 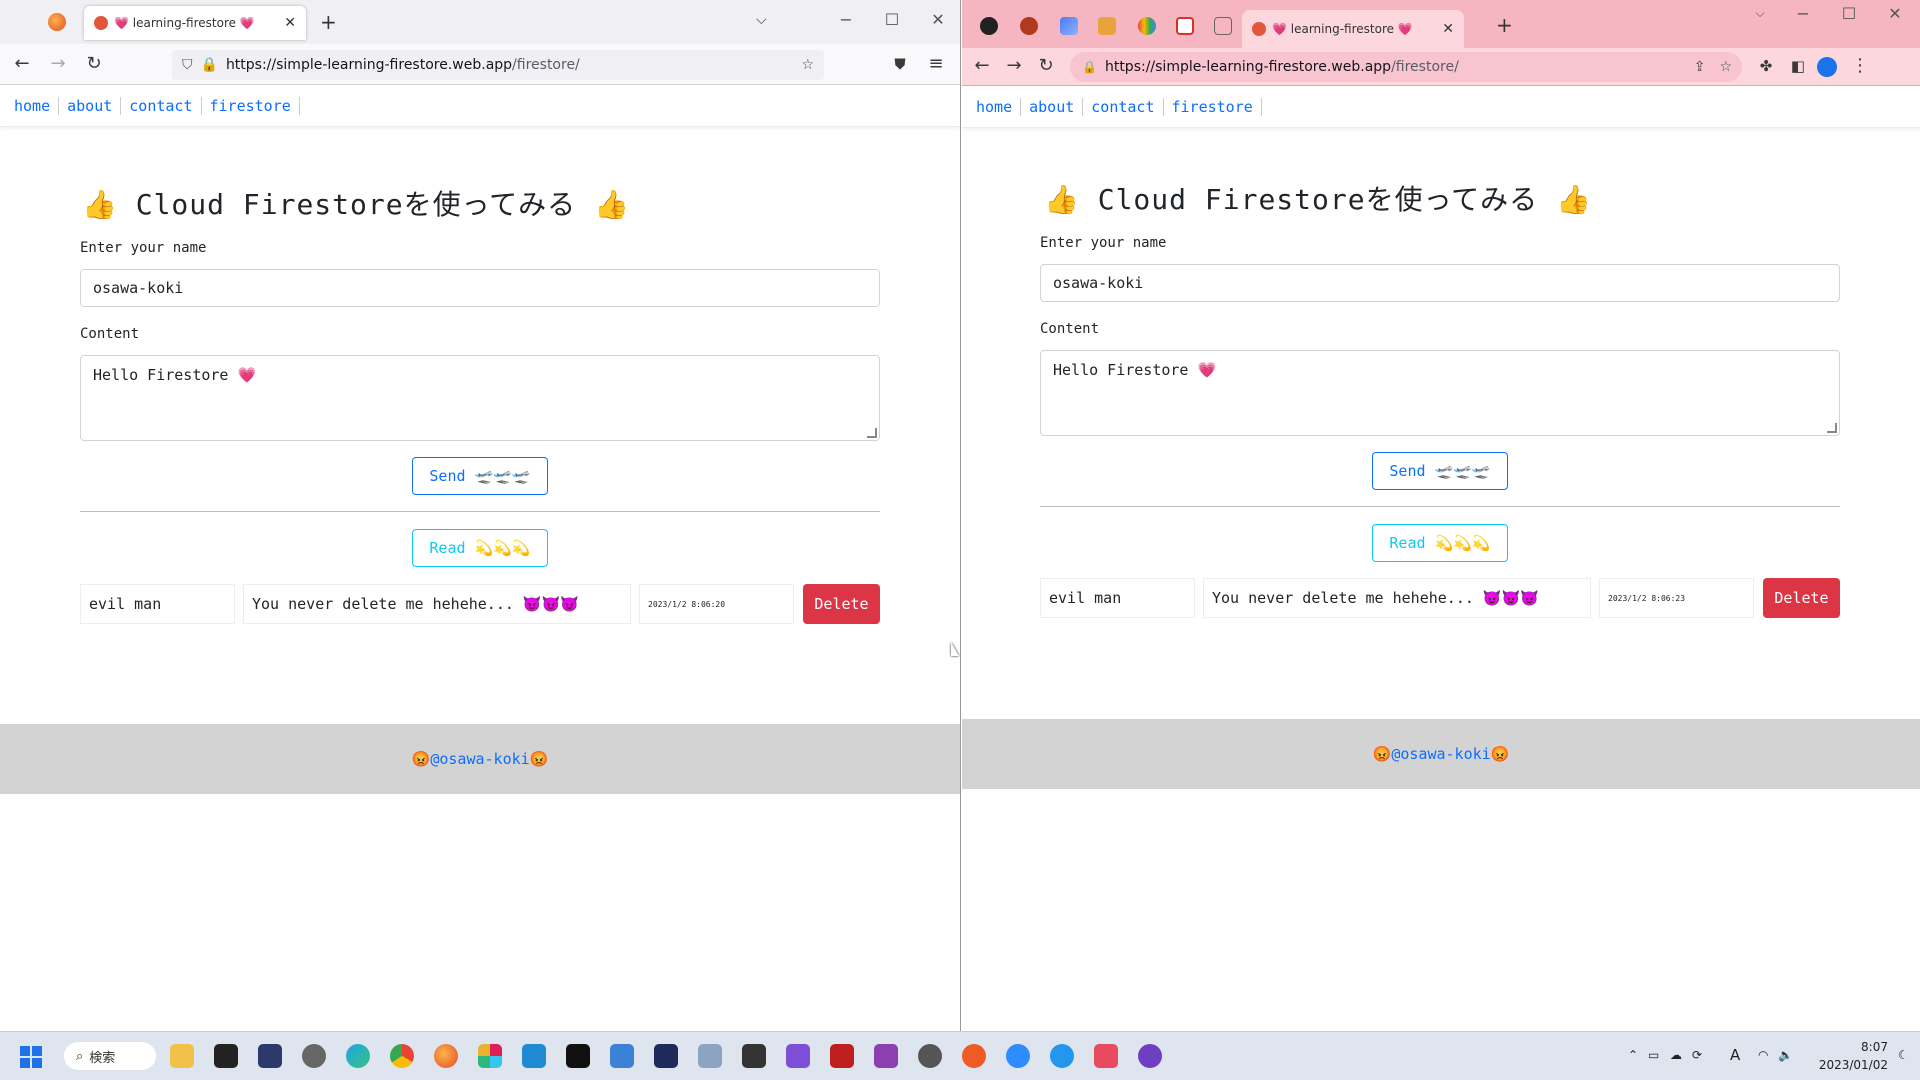 I want to click on remote-desktop-icon, so click(x=710, y=1056).